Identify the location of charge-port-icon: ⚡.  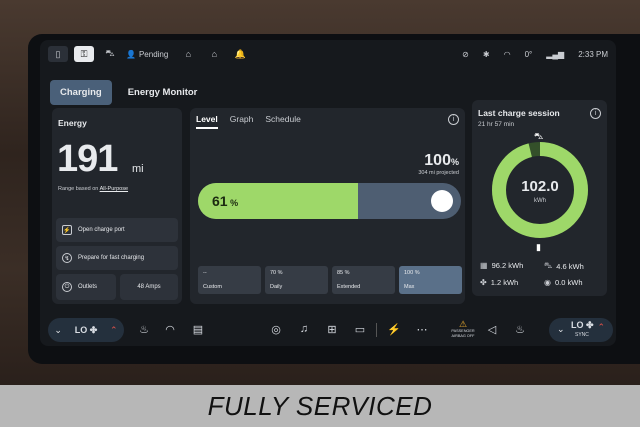
(67, 230).